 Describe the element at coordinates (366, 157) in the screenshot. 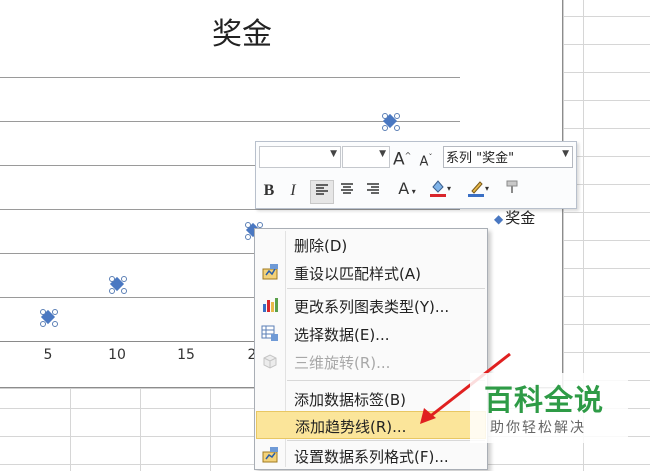

I see `font-size-select: ▼` at that location.